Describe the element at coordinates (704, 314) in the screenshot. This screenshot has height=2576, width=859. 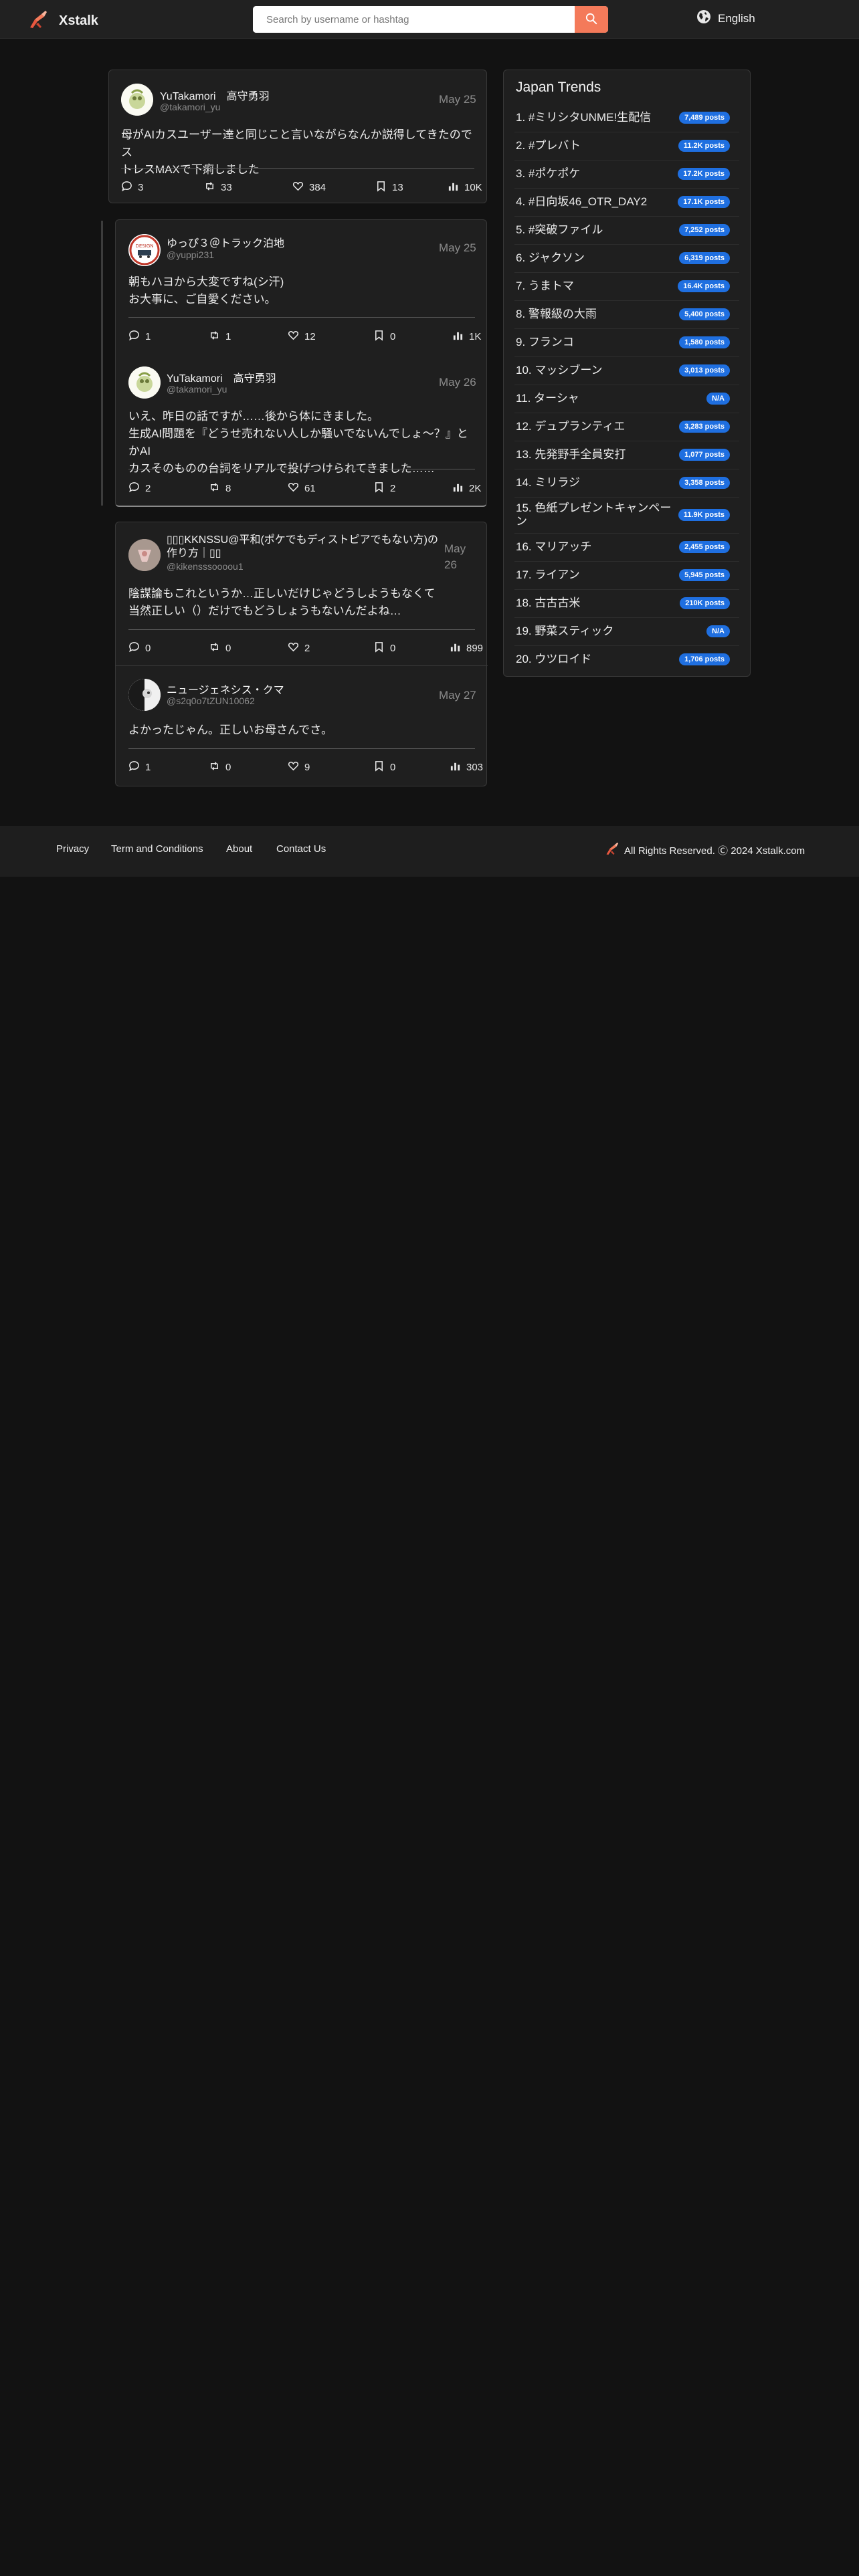
I see `trend-post-count-badge: 5,400 posts` at that location.